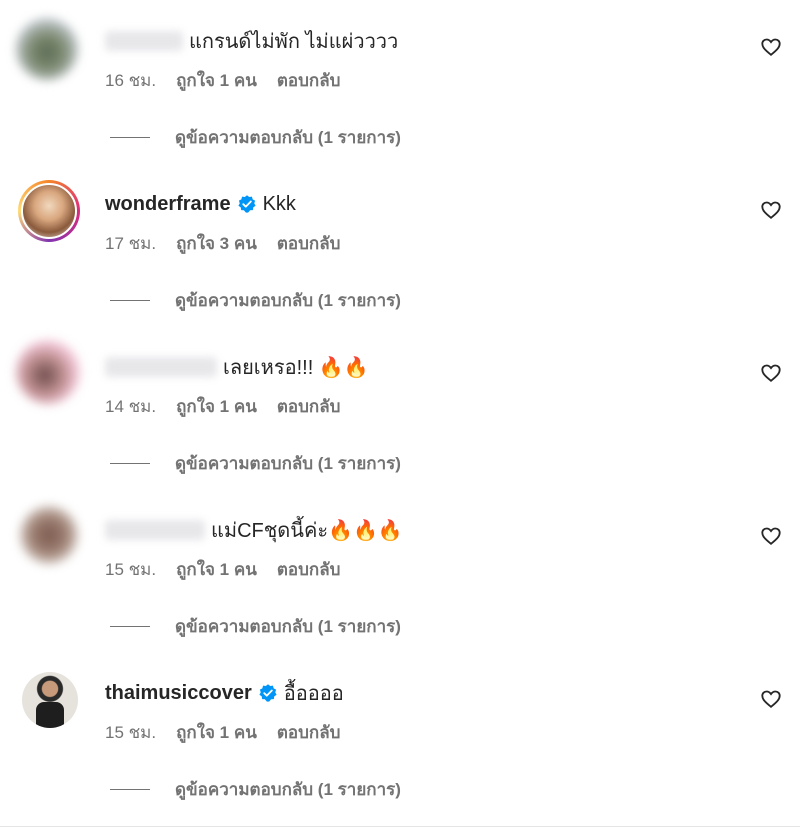 The image size is (800, 836). I want to click on comment-text: เลยเหรอ!!! 🔥🔥, so click(296, 368).